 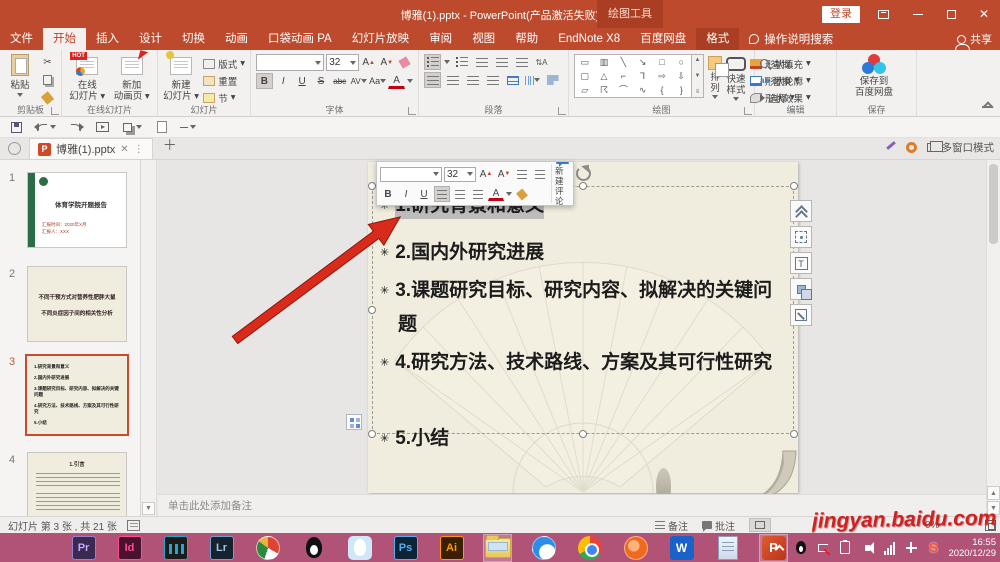 What do you see at coordinates (472, 80) in the screenshot?
I see `align-right-button` at bounding box center [472, 80].